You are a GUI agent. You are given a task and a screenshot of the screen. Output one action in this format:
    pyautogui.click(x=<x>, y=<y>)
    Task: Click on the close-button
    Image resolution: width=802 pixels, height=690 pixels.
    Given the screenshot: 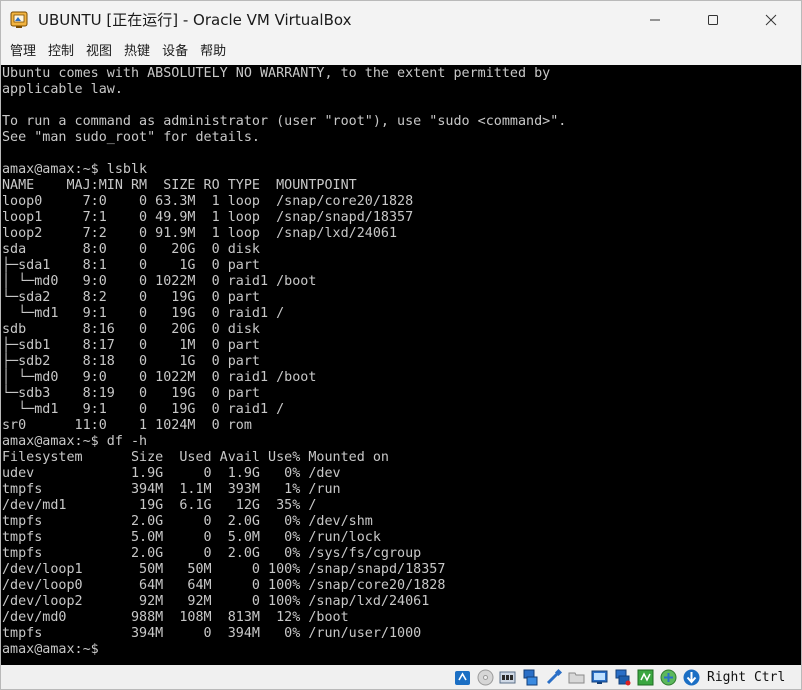 What is the action you would take?
    pyautogui.click(x=771, y=20)
    